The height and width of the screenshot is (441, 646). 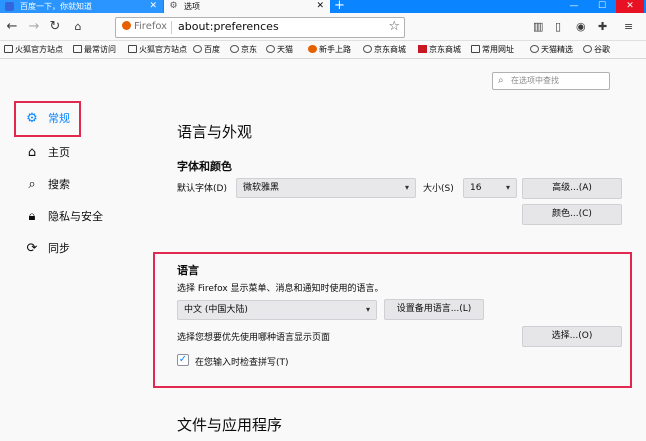 What do you see at coordinates (574, 6) in the screenshot?
I see `minimize-button: —` at bounding box center [574, 6].